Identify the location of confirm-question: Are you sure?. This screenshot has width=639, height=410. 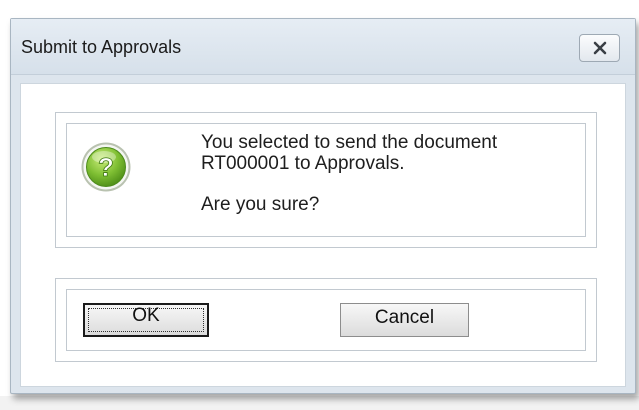
(260, 204).